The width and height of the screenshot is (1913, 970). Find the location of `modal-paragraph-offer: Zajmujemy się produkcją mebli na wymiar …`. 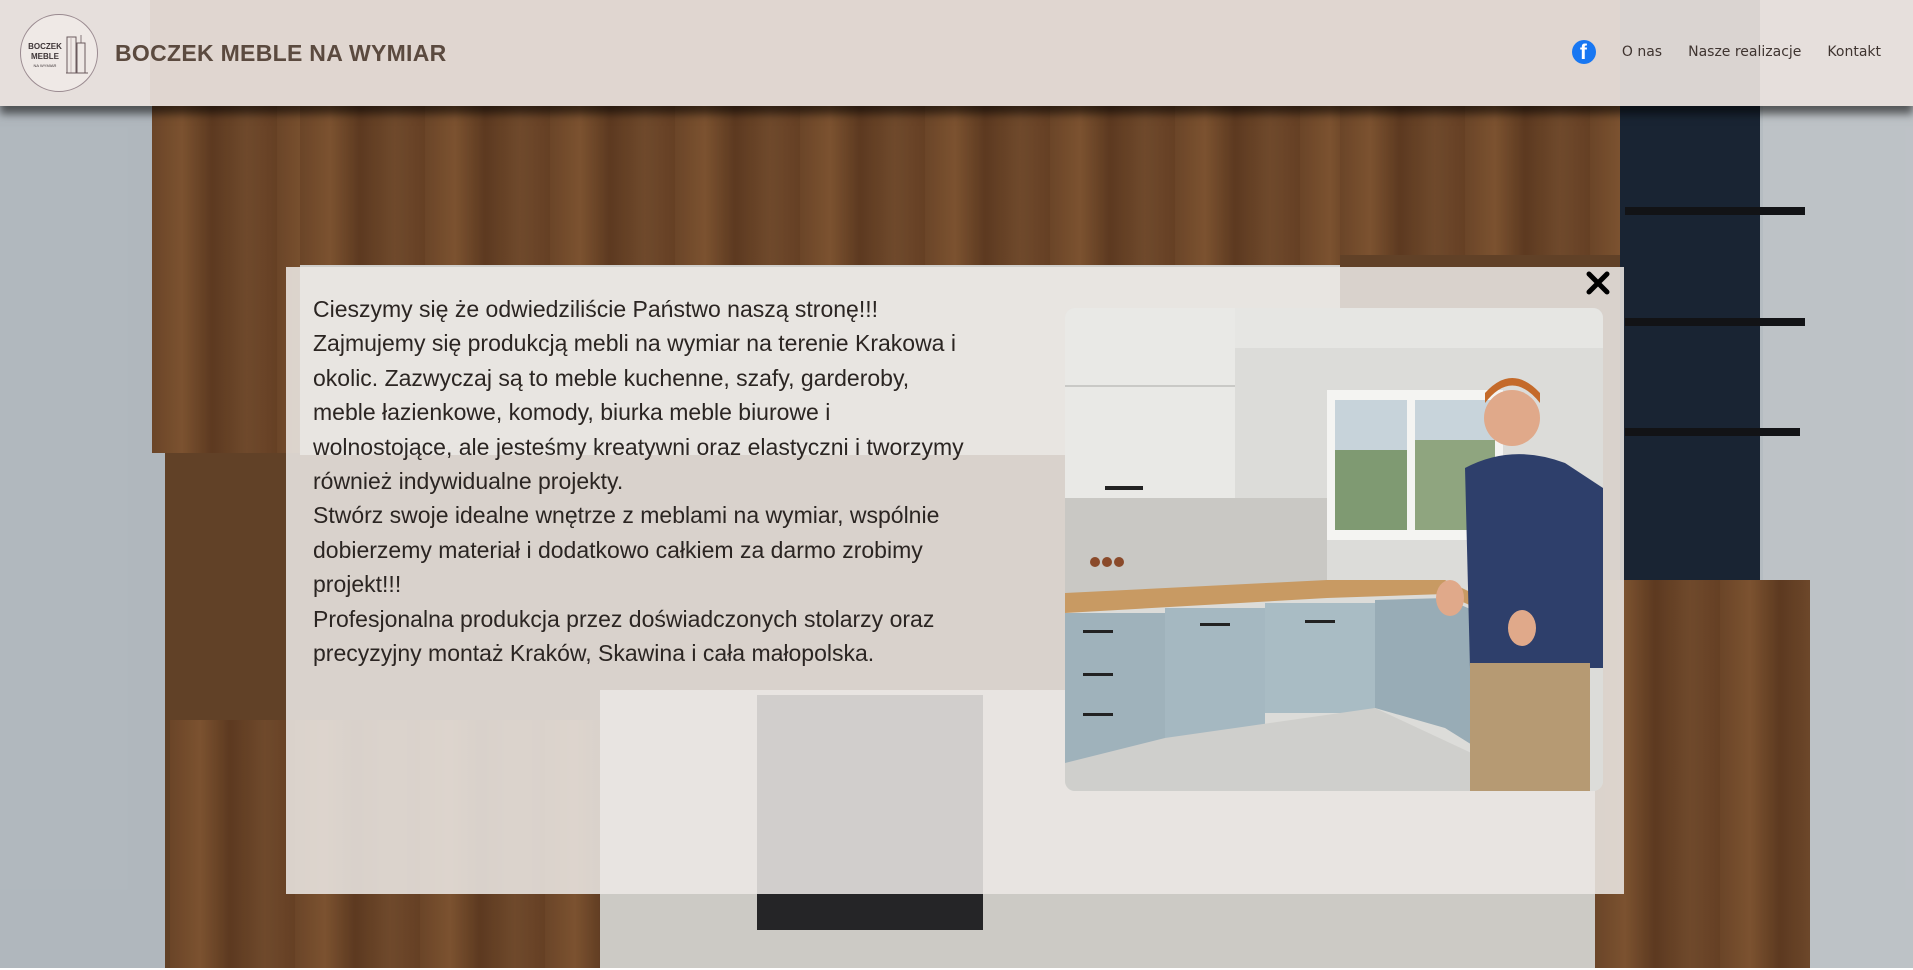

modal-paragraph-offer: Zajmujemy się produkcją mebli na wymiar … is located at coordinates (638, 412).